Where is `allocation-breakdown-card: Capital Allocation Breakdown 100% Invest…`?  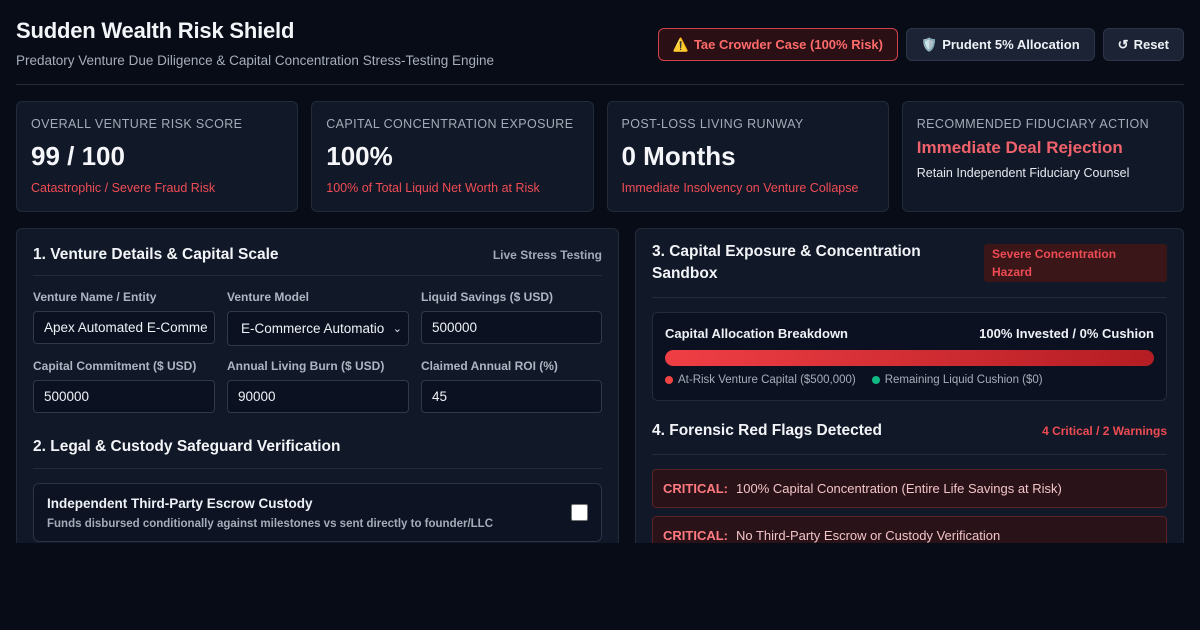
allocation-breakdown-card: Capital Allocation Breakdown 100% Invest… is located at coordinates (909, 356).